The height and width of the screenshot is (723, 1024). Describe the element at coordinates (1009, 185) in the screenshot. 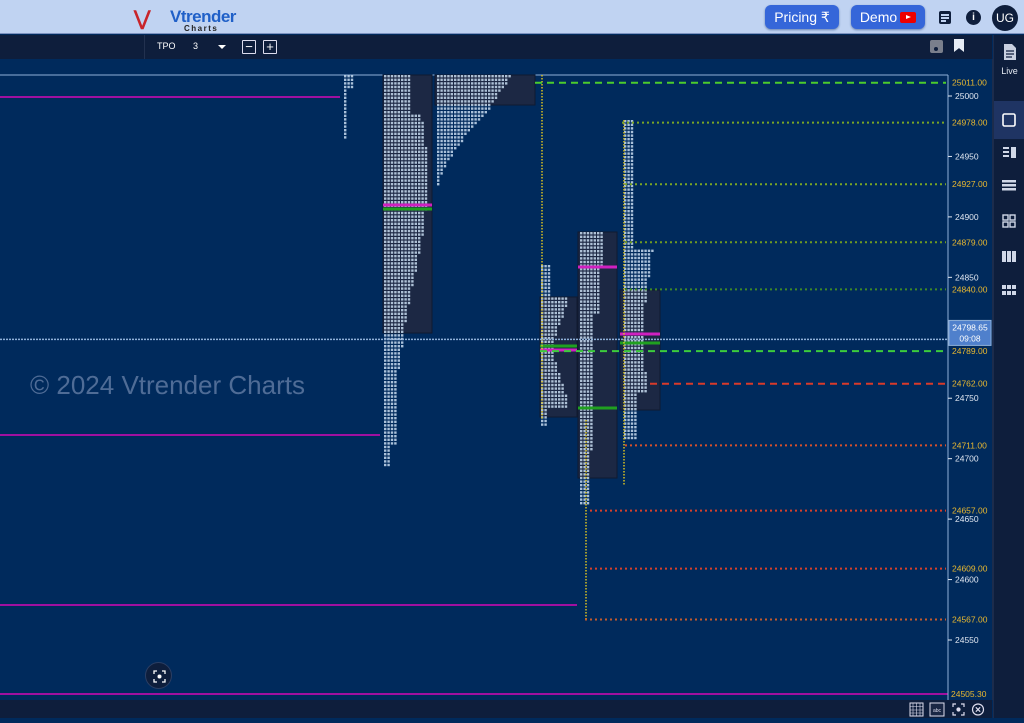

I see `sidebar-item-stacked-view` at that location.